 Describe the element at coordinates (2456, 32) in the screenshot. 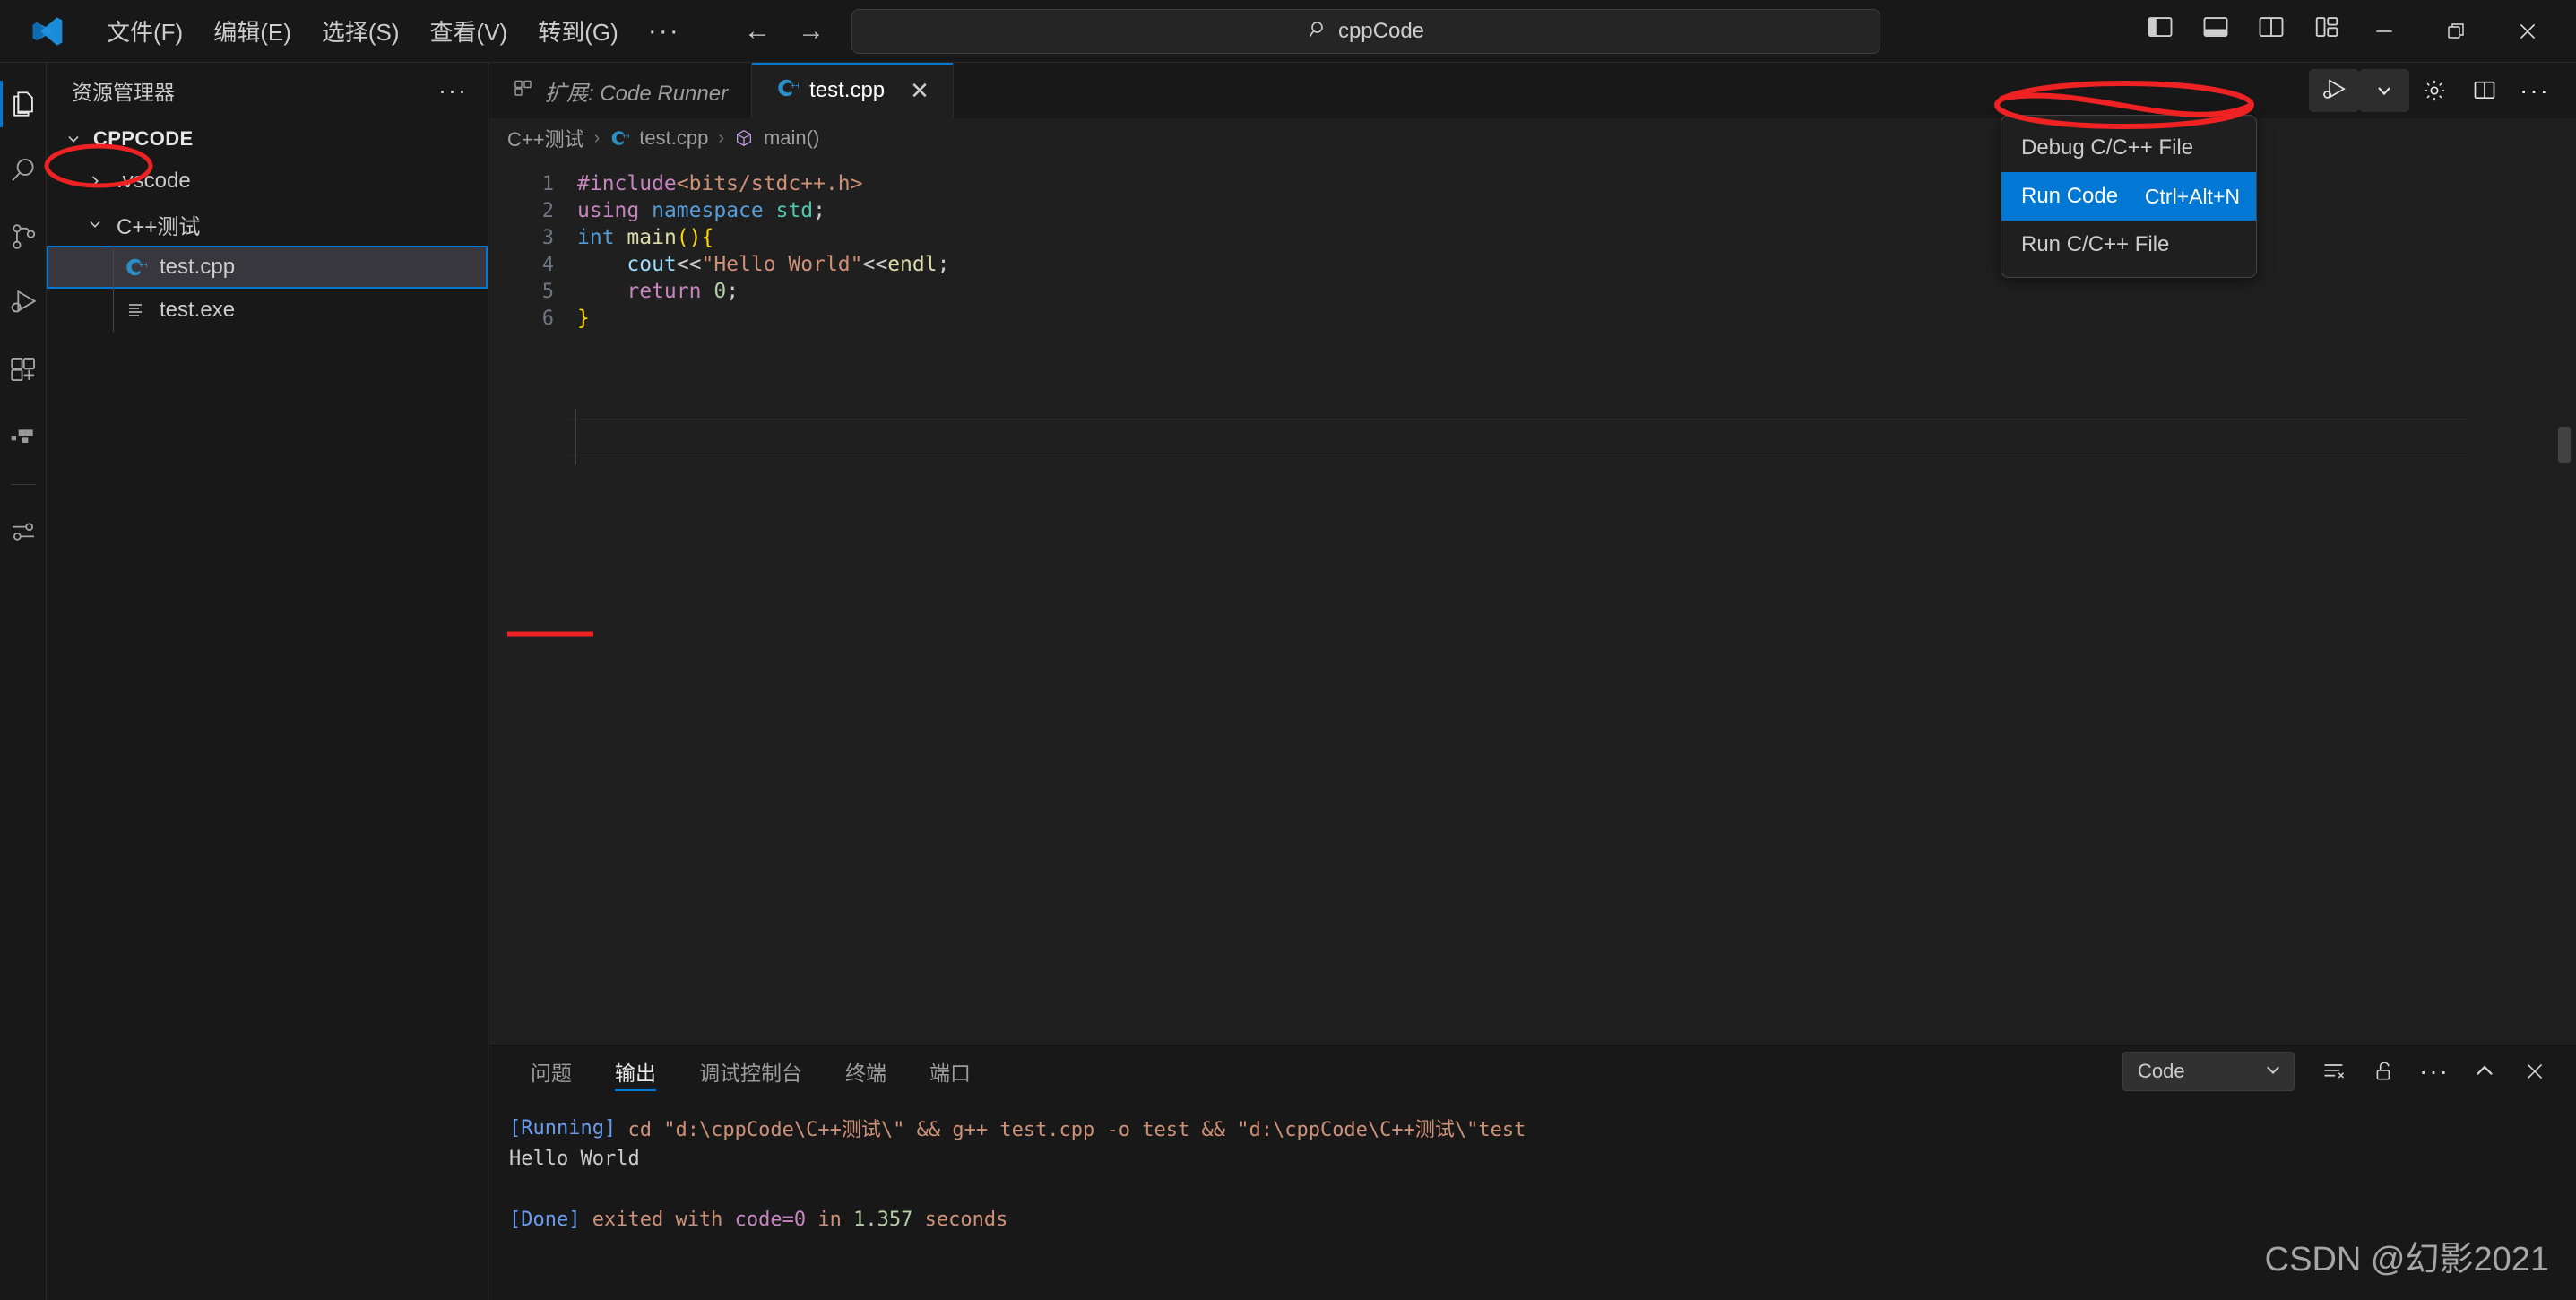

I see `restore-icon` at that location.